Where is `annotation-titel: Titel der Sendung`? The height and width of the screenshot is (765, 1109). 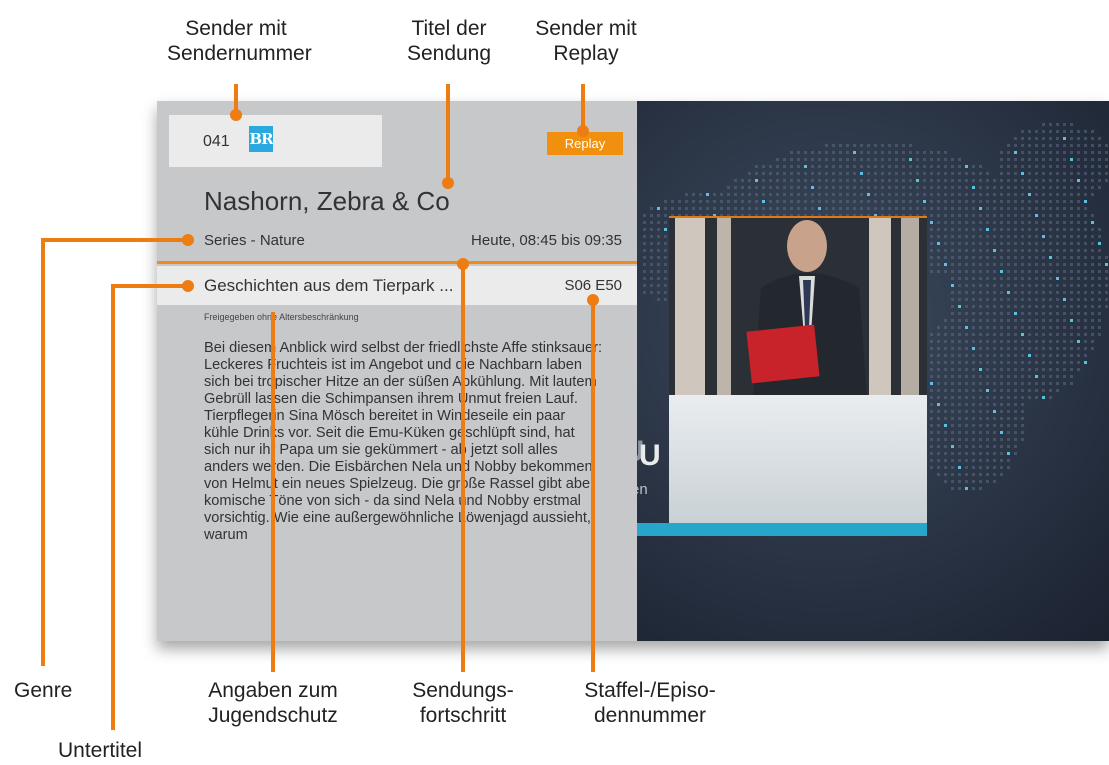 annotation-titel: Titel der Sendung is located at coordinates (449, 41).